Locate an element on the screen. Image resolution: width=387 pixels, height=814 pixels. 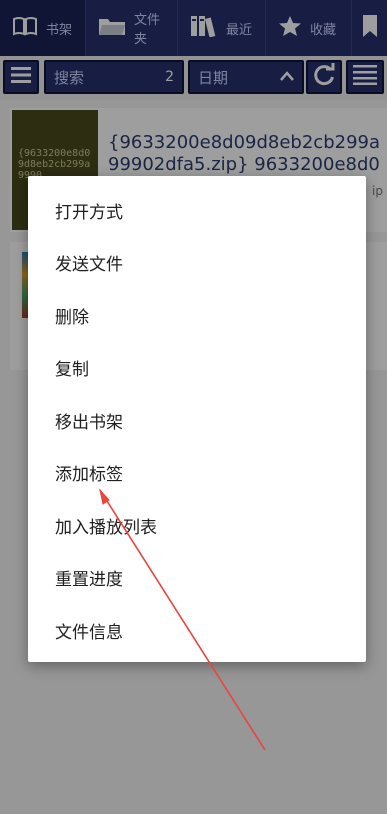
menu-item-add-to-playlist: 加入播放列表 is located at coordinates (197, 525).